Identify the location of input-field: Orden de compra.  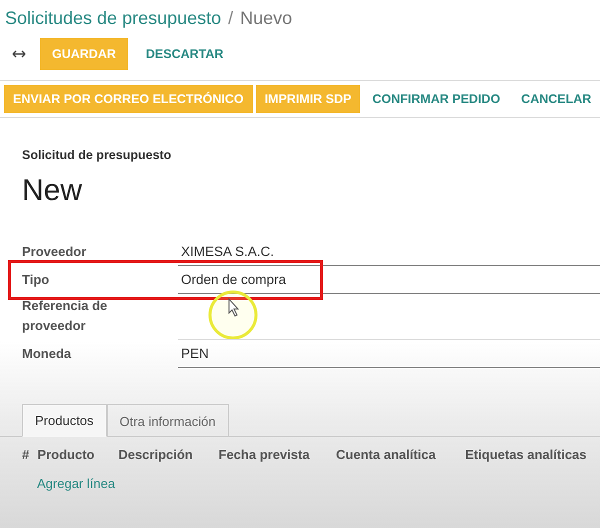
(389, 283).